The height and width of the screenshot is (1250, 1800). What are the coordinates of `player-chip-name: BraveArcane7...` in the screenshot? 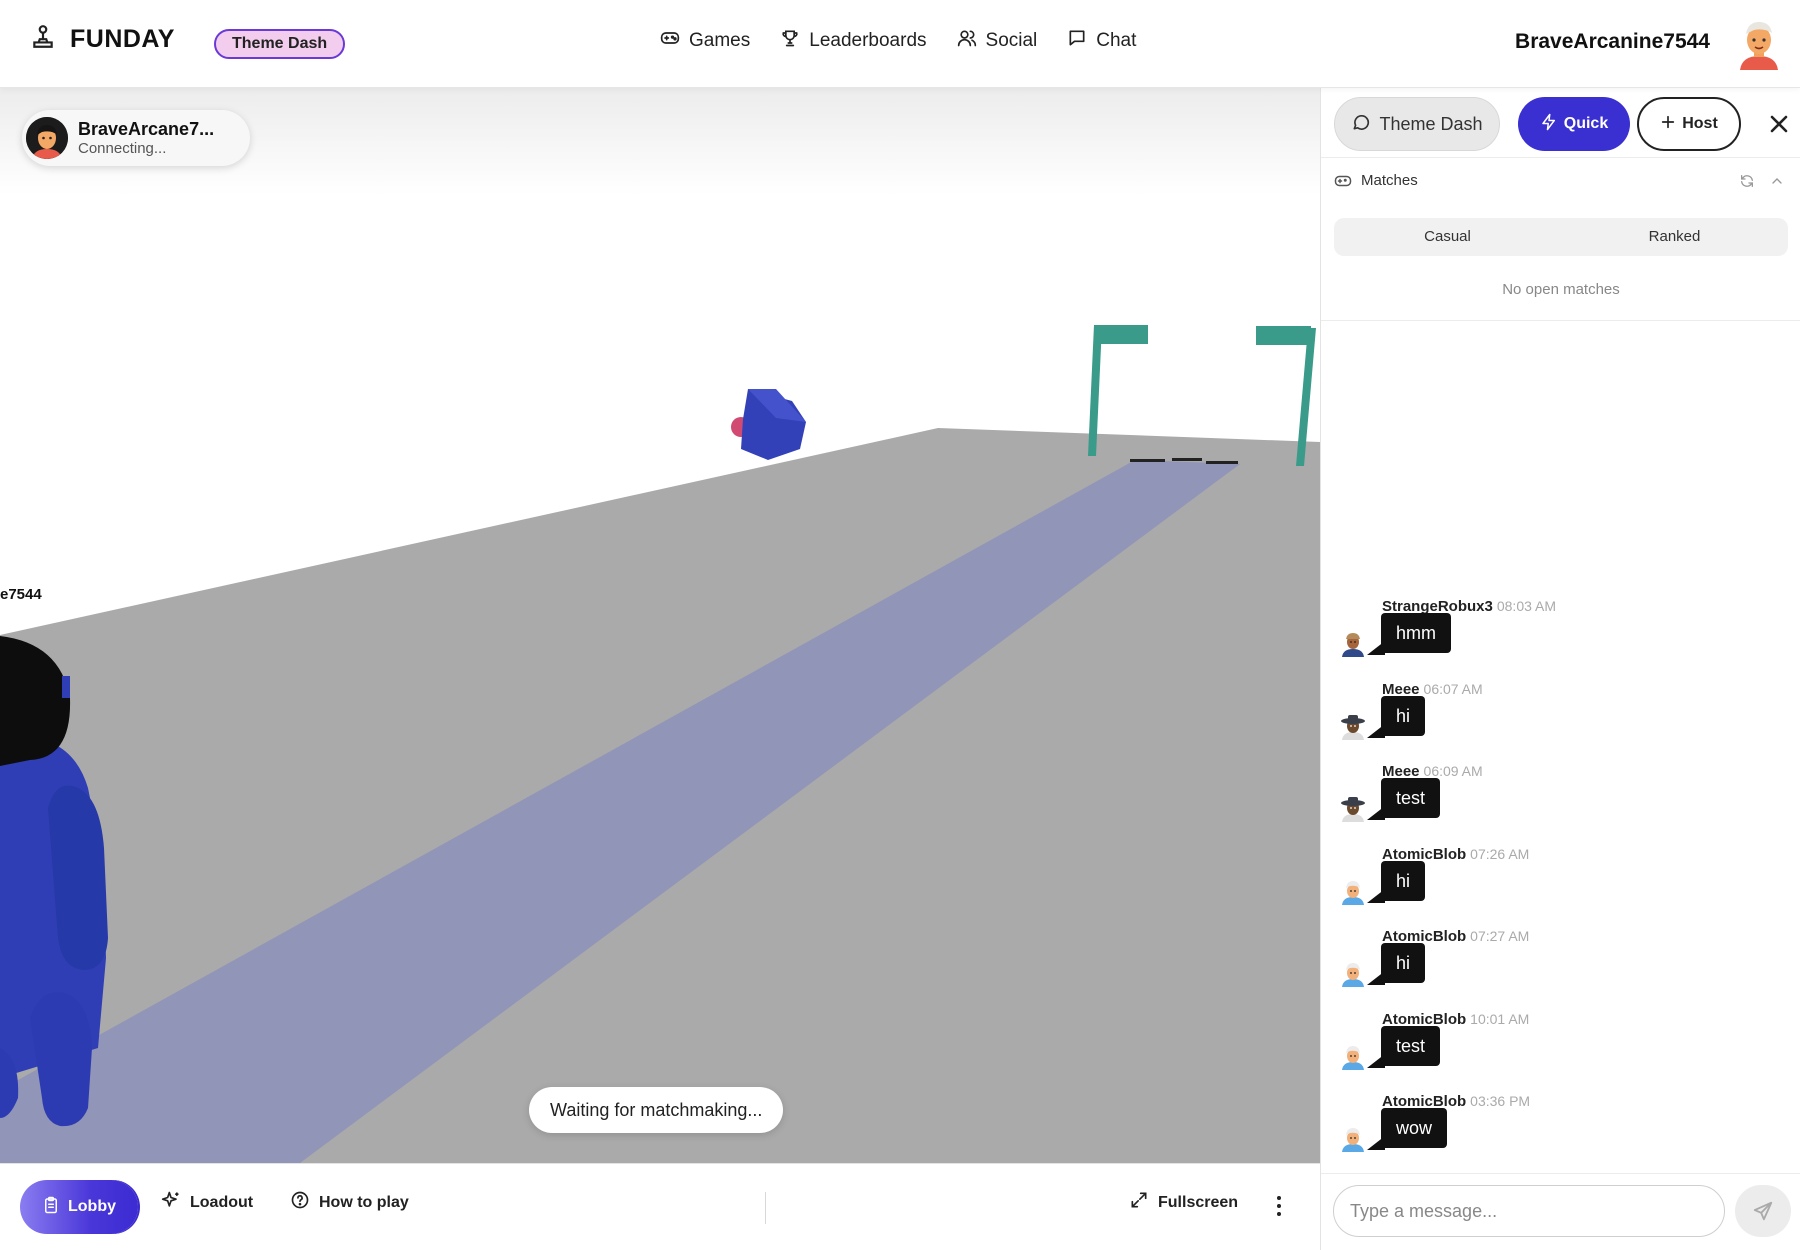 It's located at (146, 128).